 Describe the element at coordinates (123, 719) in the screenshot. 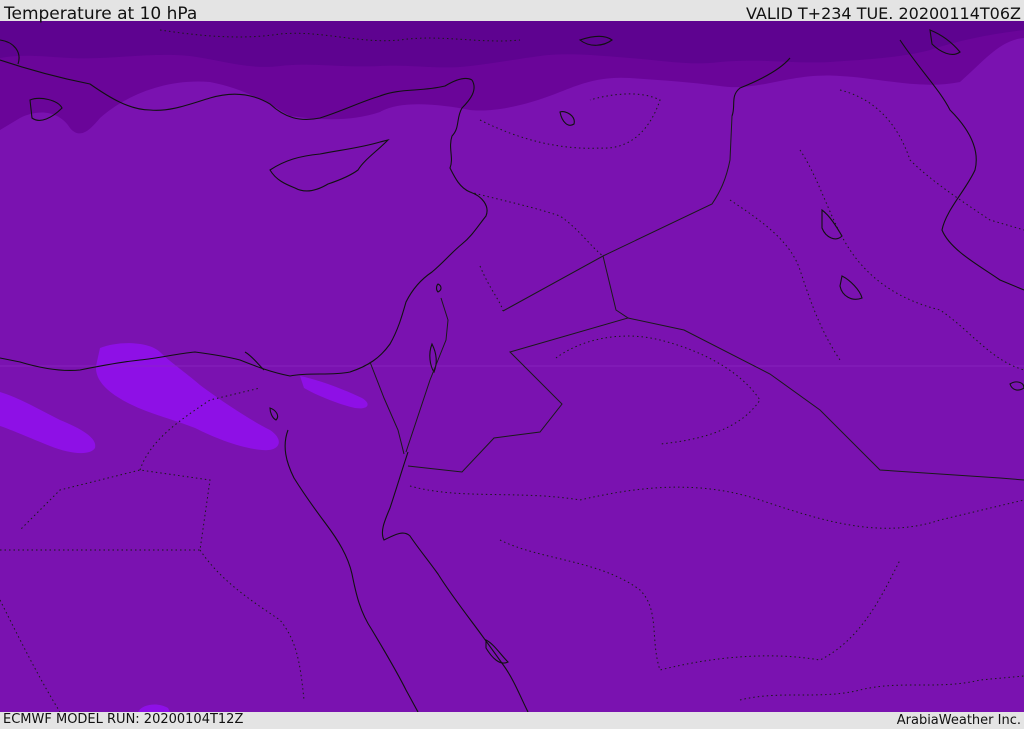

I see `model-run-label: ECMWF MODEL RUN: 20200104T12Z` at that location.